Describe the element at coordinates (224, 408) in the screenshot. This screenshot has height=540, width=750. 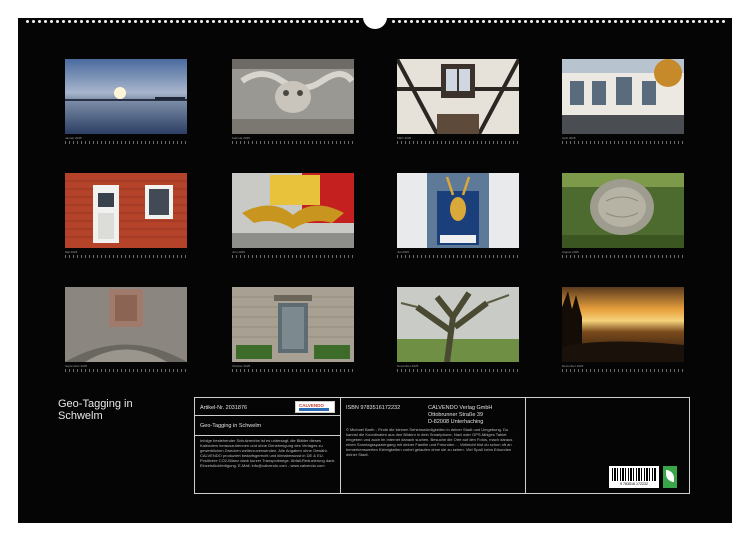
I see `article-number: Artikel-Nr. 2031876` at that location.